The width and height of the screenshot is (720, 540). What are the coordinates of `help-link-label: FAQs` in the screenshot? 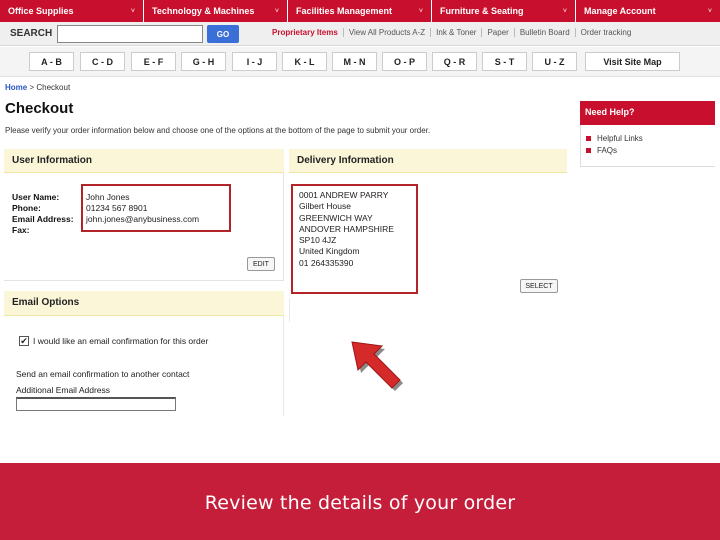 It's located at (607, 150).